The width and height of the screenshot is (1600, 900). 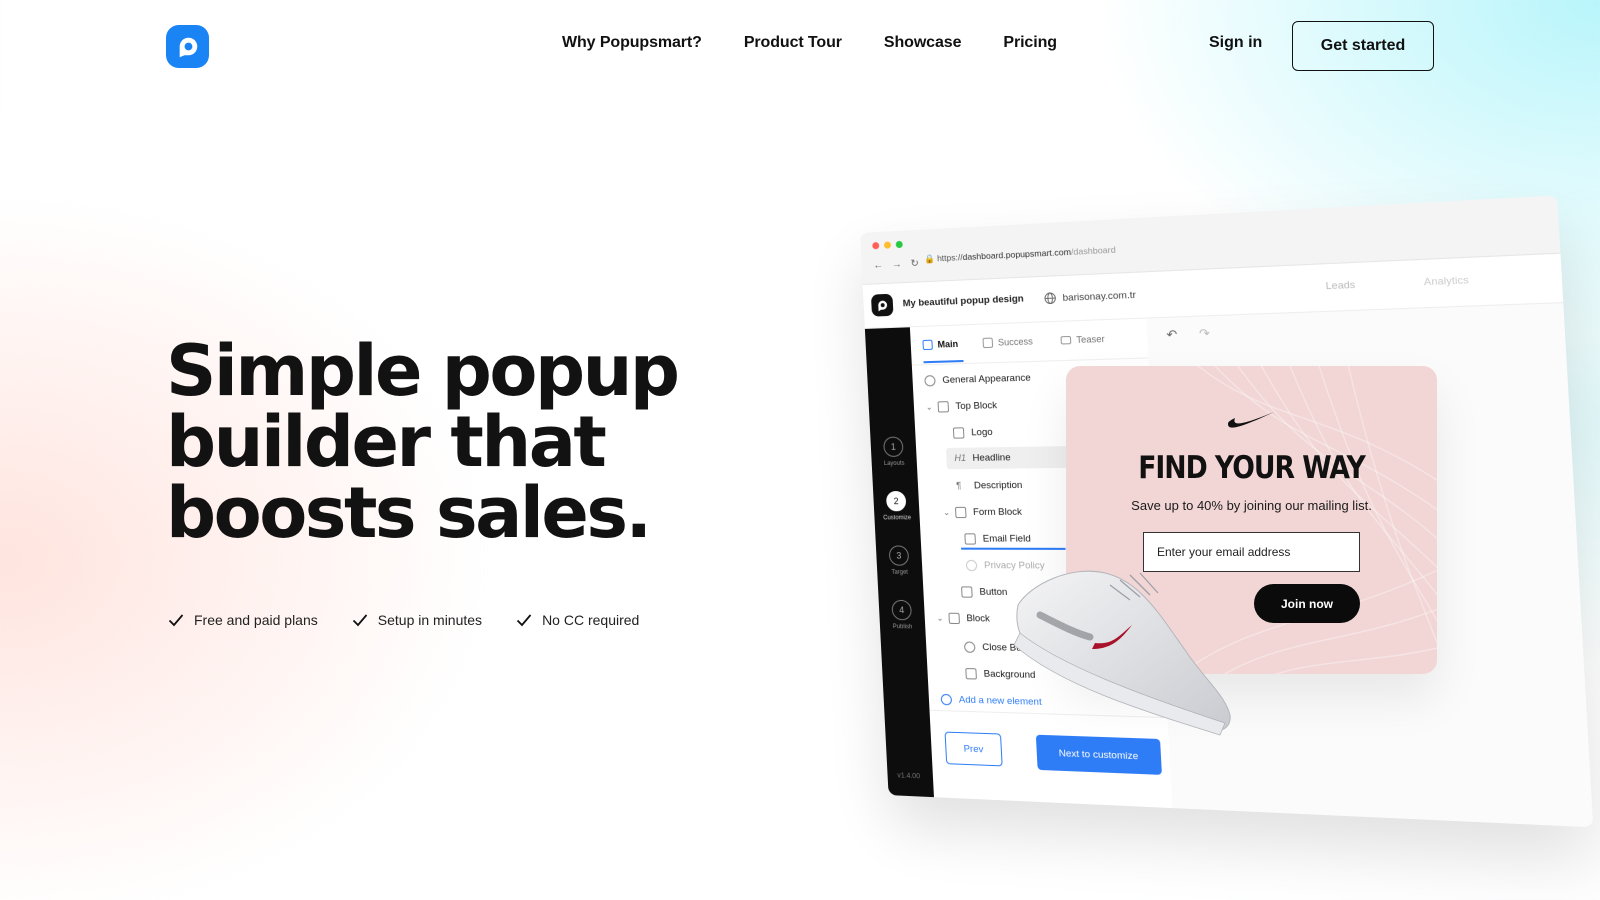 I want to click on feature-item: Free and paid plans, so click(x=243, y=620).